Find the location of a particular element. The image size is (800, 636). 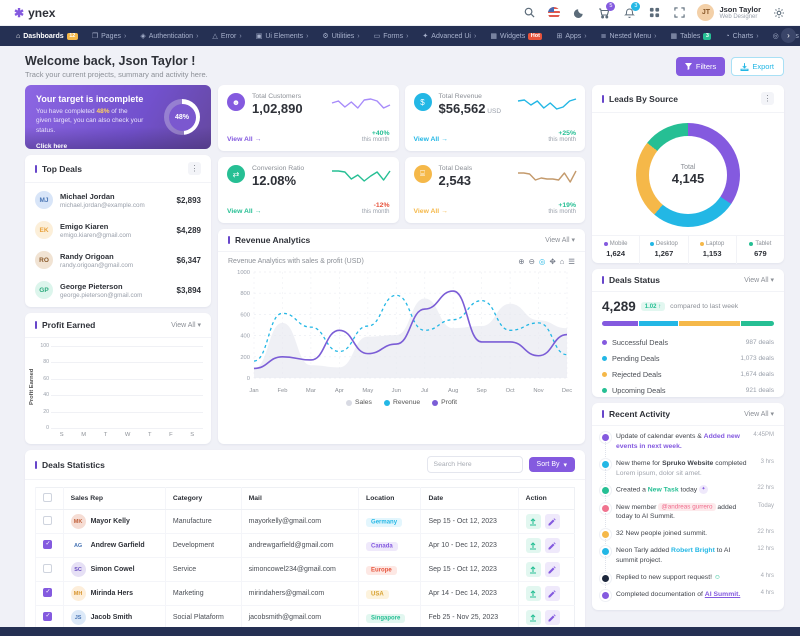

revenue-view-all: View All ▾ is located at coordinates (560, 240).